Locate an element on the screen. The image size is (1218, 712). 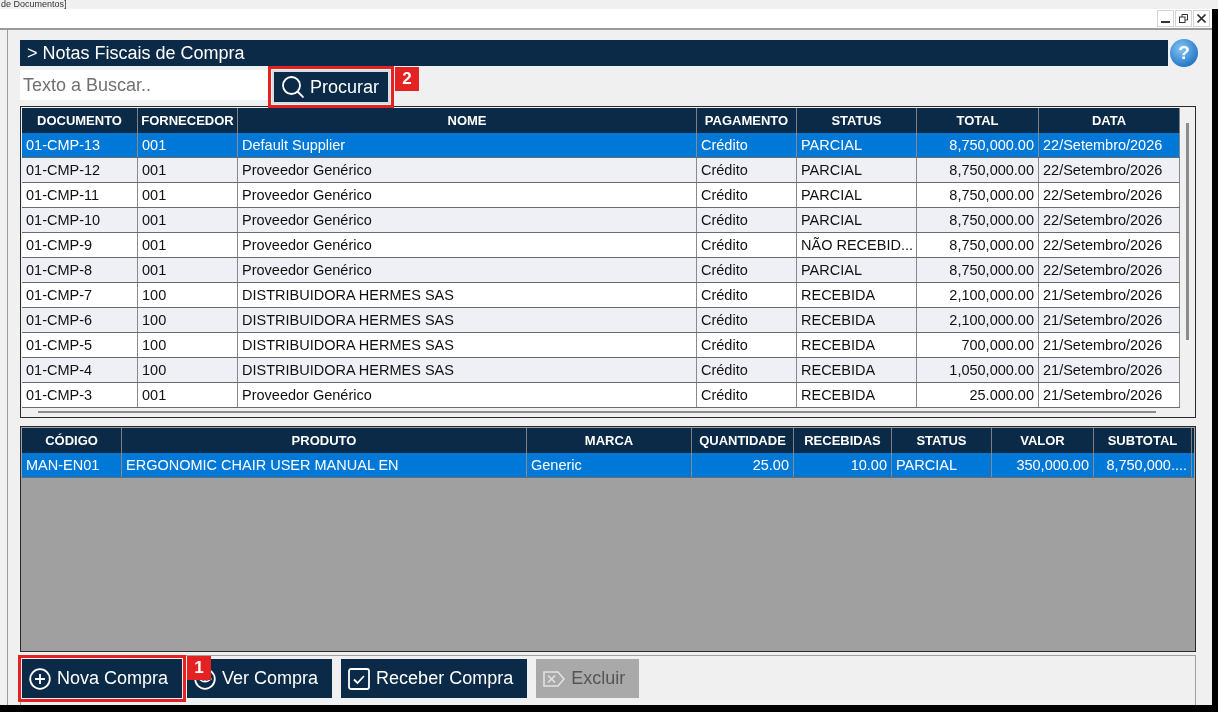
table-row: 01-CMP-4 100 DISTRIBUIDORA HERMES SAS Crédito RECEBIDA 1,050,000.00 21/Setembro/2026 is located at coordinates (601, 370).